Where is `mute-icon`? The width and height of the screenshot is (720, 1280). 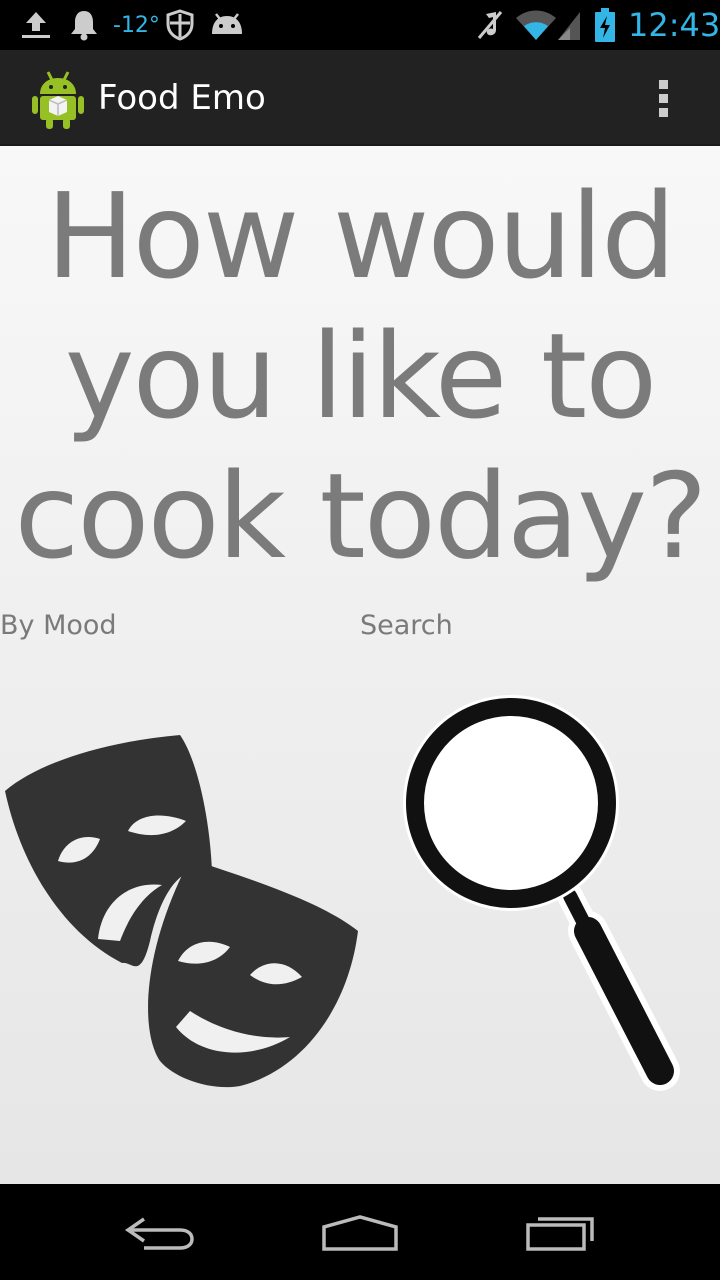 mute-icon is located at coordinates (490, 25).